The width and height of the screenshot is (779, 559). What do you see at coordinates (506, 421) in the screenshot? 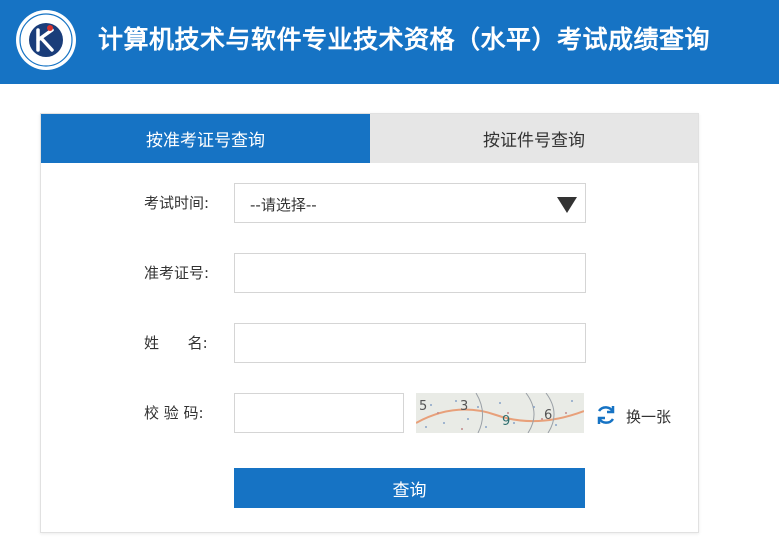
I see `captcha-char: 9` at bounding box center [506, 421].